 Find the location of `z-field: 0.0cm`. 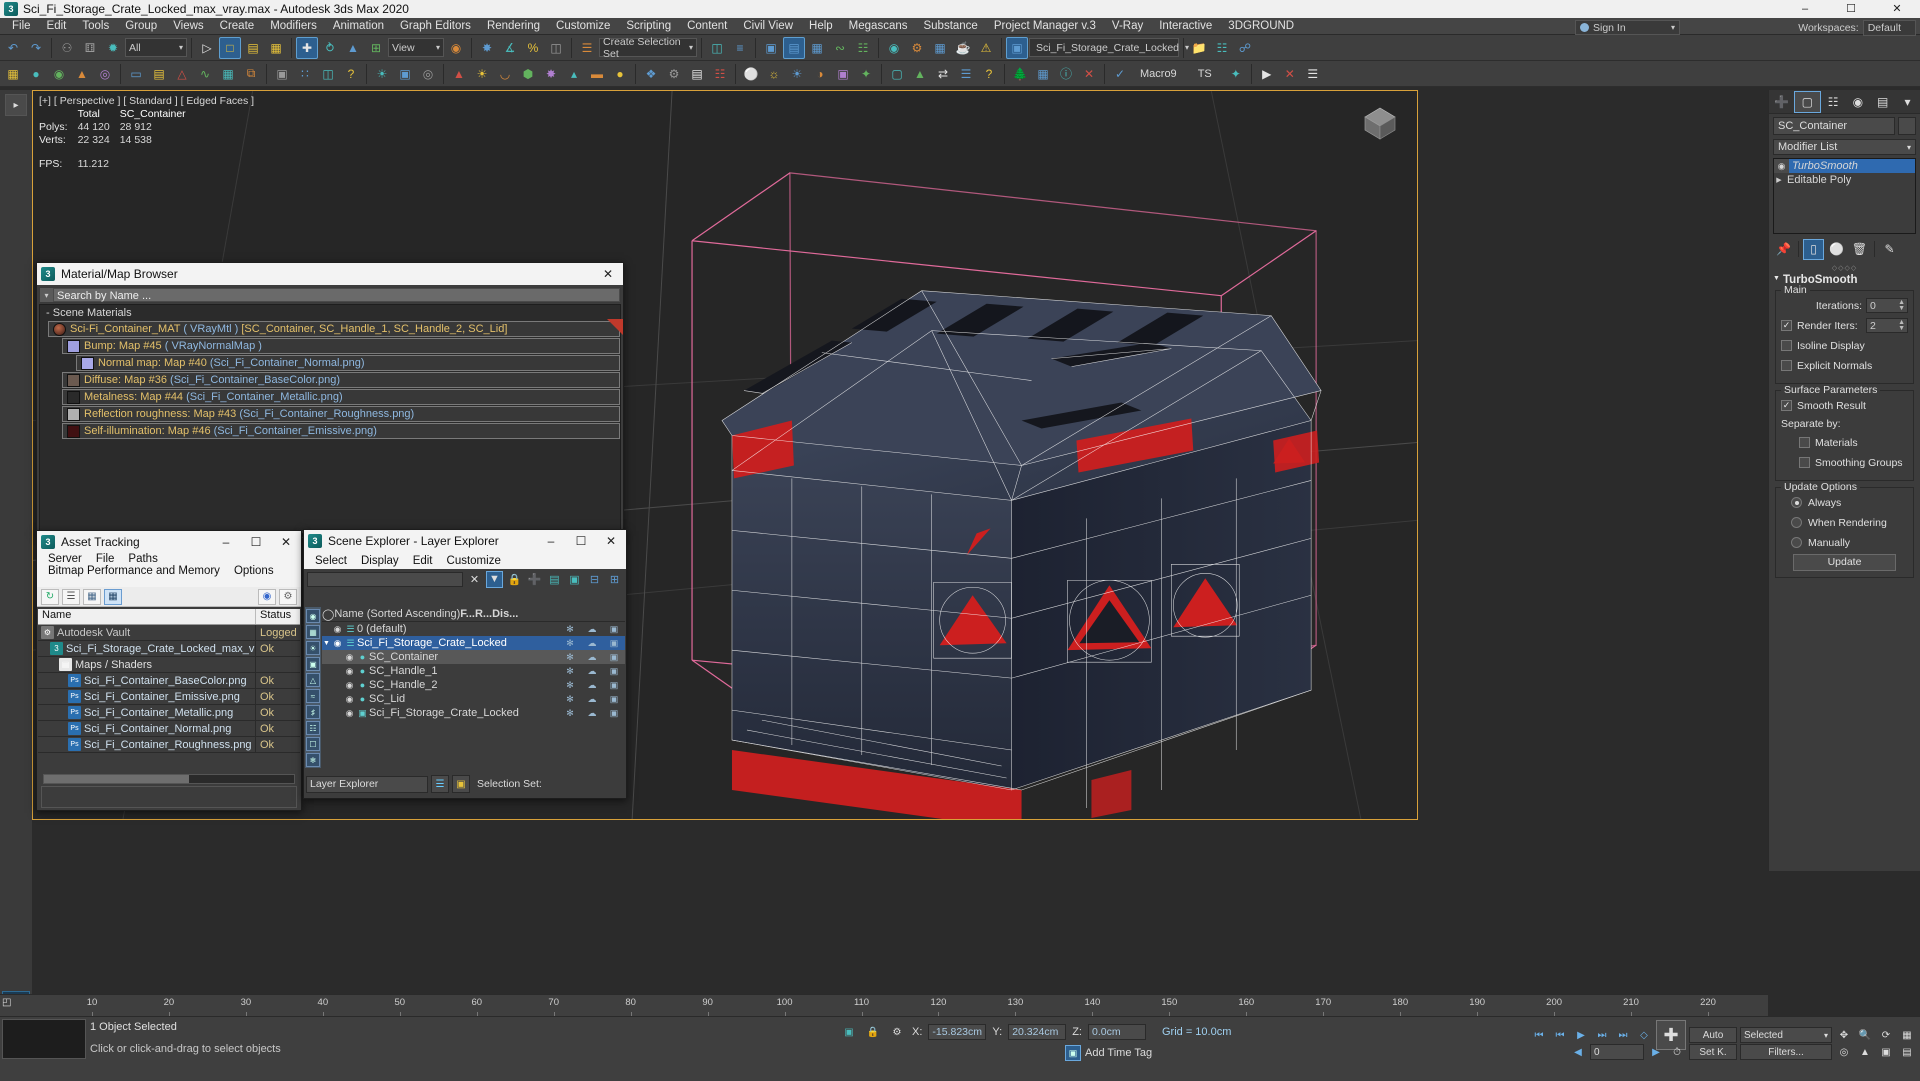

z-field: 0.0cm is located at coordinates (1116, 1032).